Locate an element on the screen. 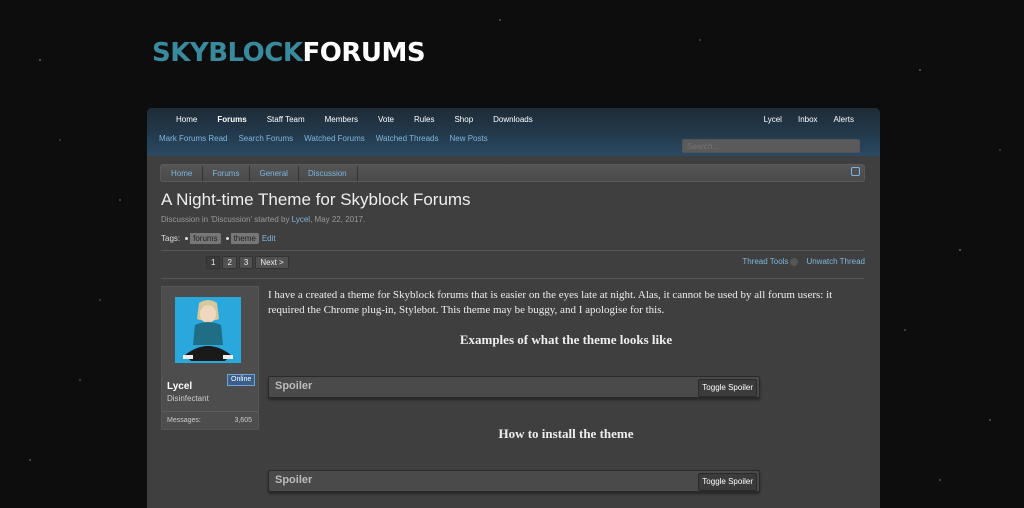 This screenshot has height=508, width=1024. logo-forums: FORUMS is located at coordinates (364, 53).